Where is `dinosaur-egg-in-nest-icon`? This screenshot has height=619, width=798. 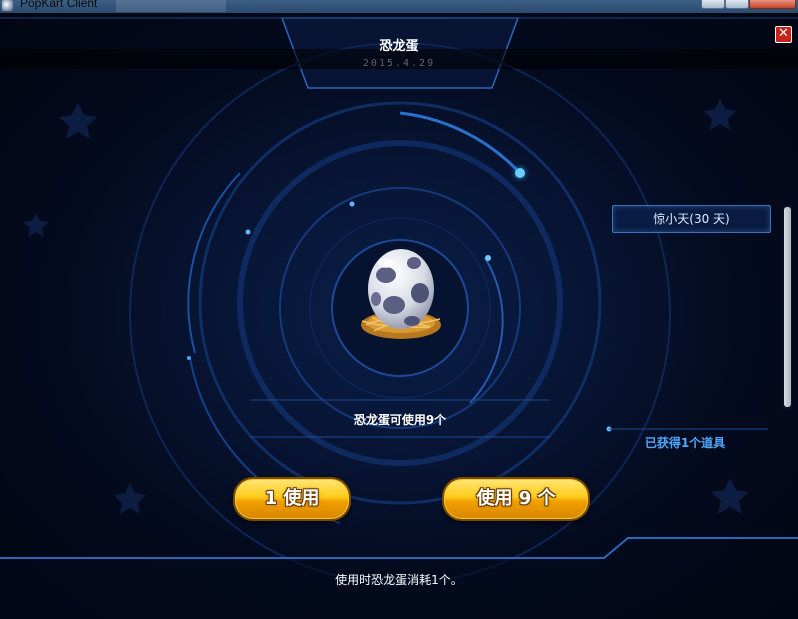 dinosaur-egg-in-nest-icon is located at coordinates (401, 293).